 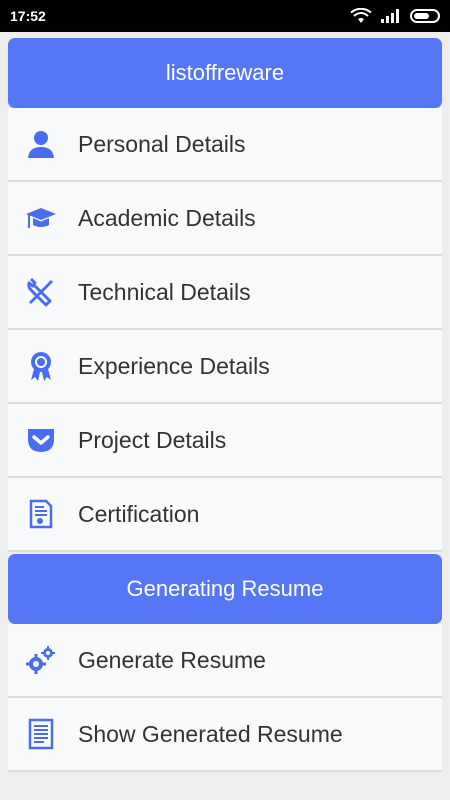 I want to click on menu-item-technical-details: Technical Details, so click(x=225, y=293).